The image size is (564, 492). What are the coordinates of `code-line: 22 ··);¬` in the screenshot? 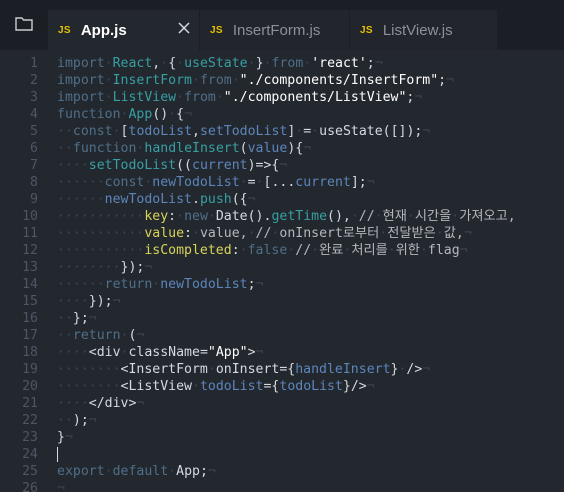 It's located at (282, 420).